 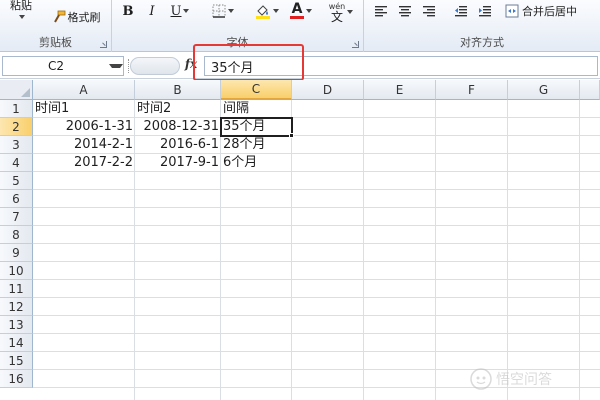 I want to click on formula-input: 35个月, so click(x=401, y=66).